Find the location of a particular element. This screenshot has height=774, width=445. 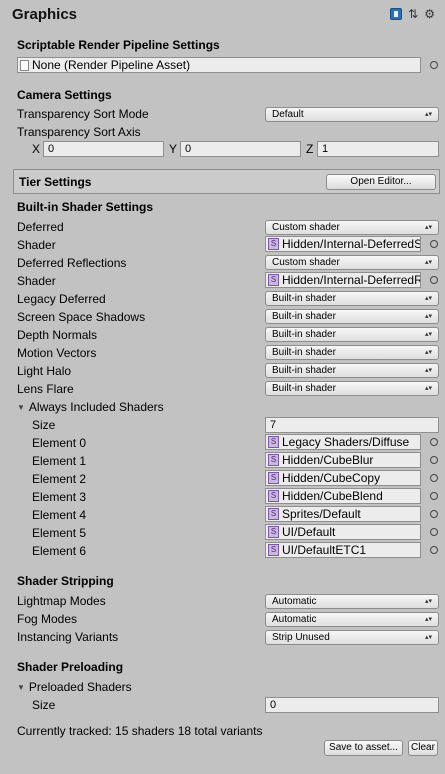

preloaded-size-field: 0 is located at coordinates (352, 705).